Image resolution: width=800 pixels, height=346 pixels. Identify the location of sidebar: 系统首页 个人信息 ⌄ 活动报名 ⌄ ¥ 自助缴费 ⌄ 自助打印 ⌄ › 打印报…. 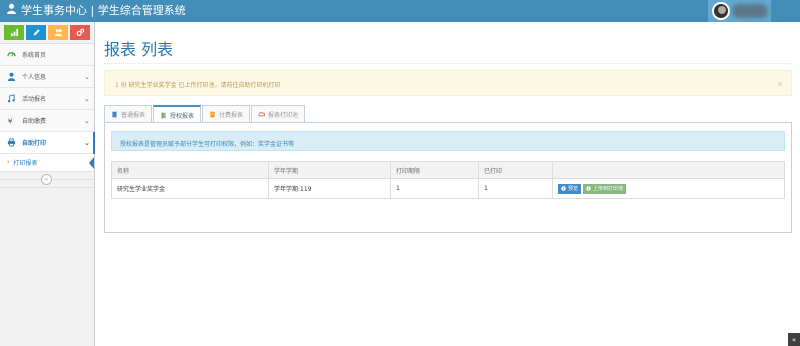
(47, 184).